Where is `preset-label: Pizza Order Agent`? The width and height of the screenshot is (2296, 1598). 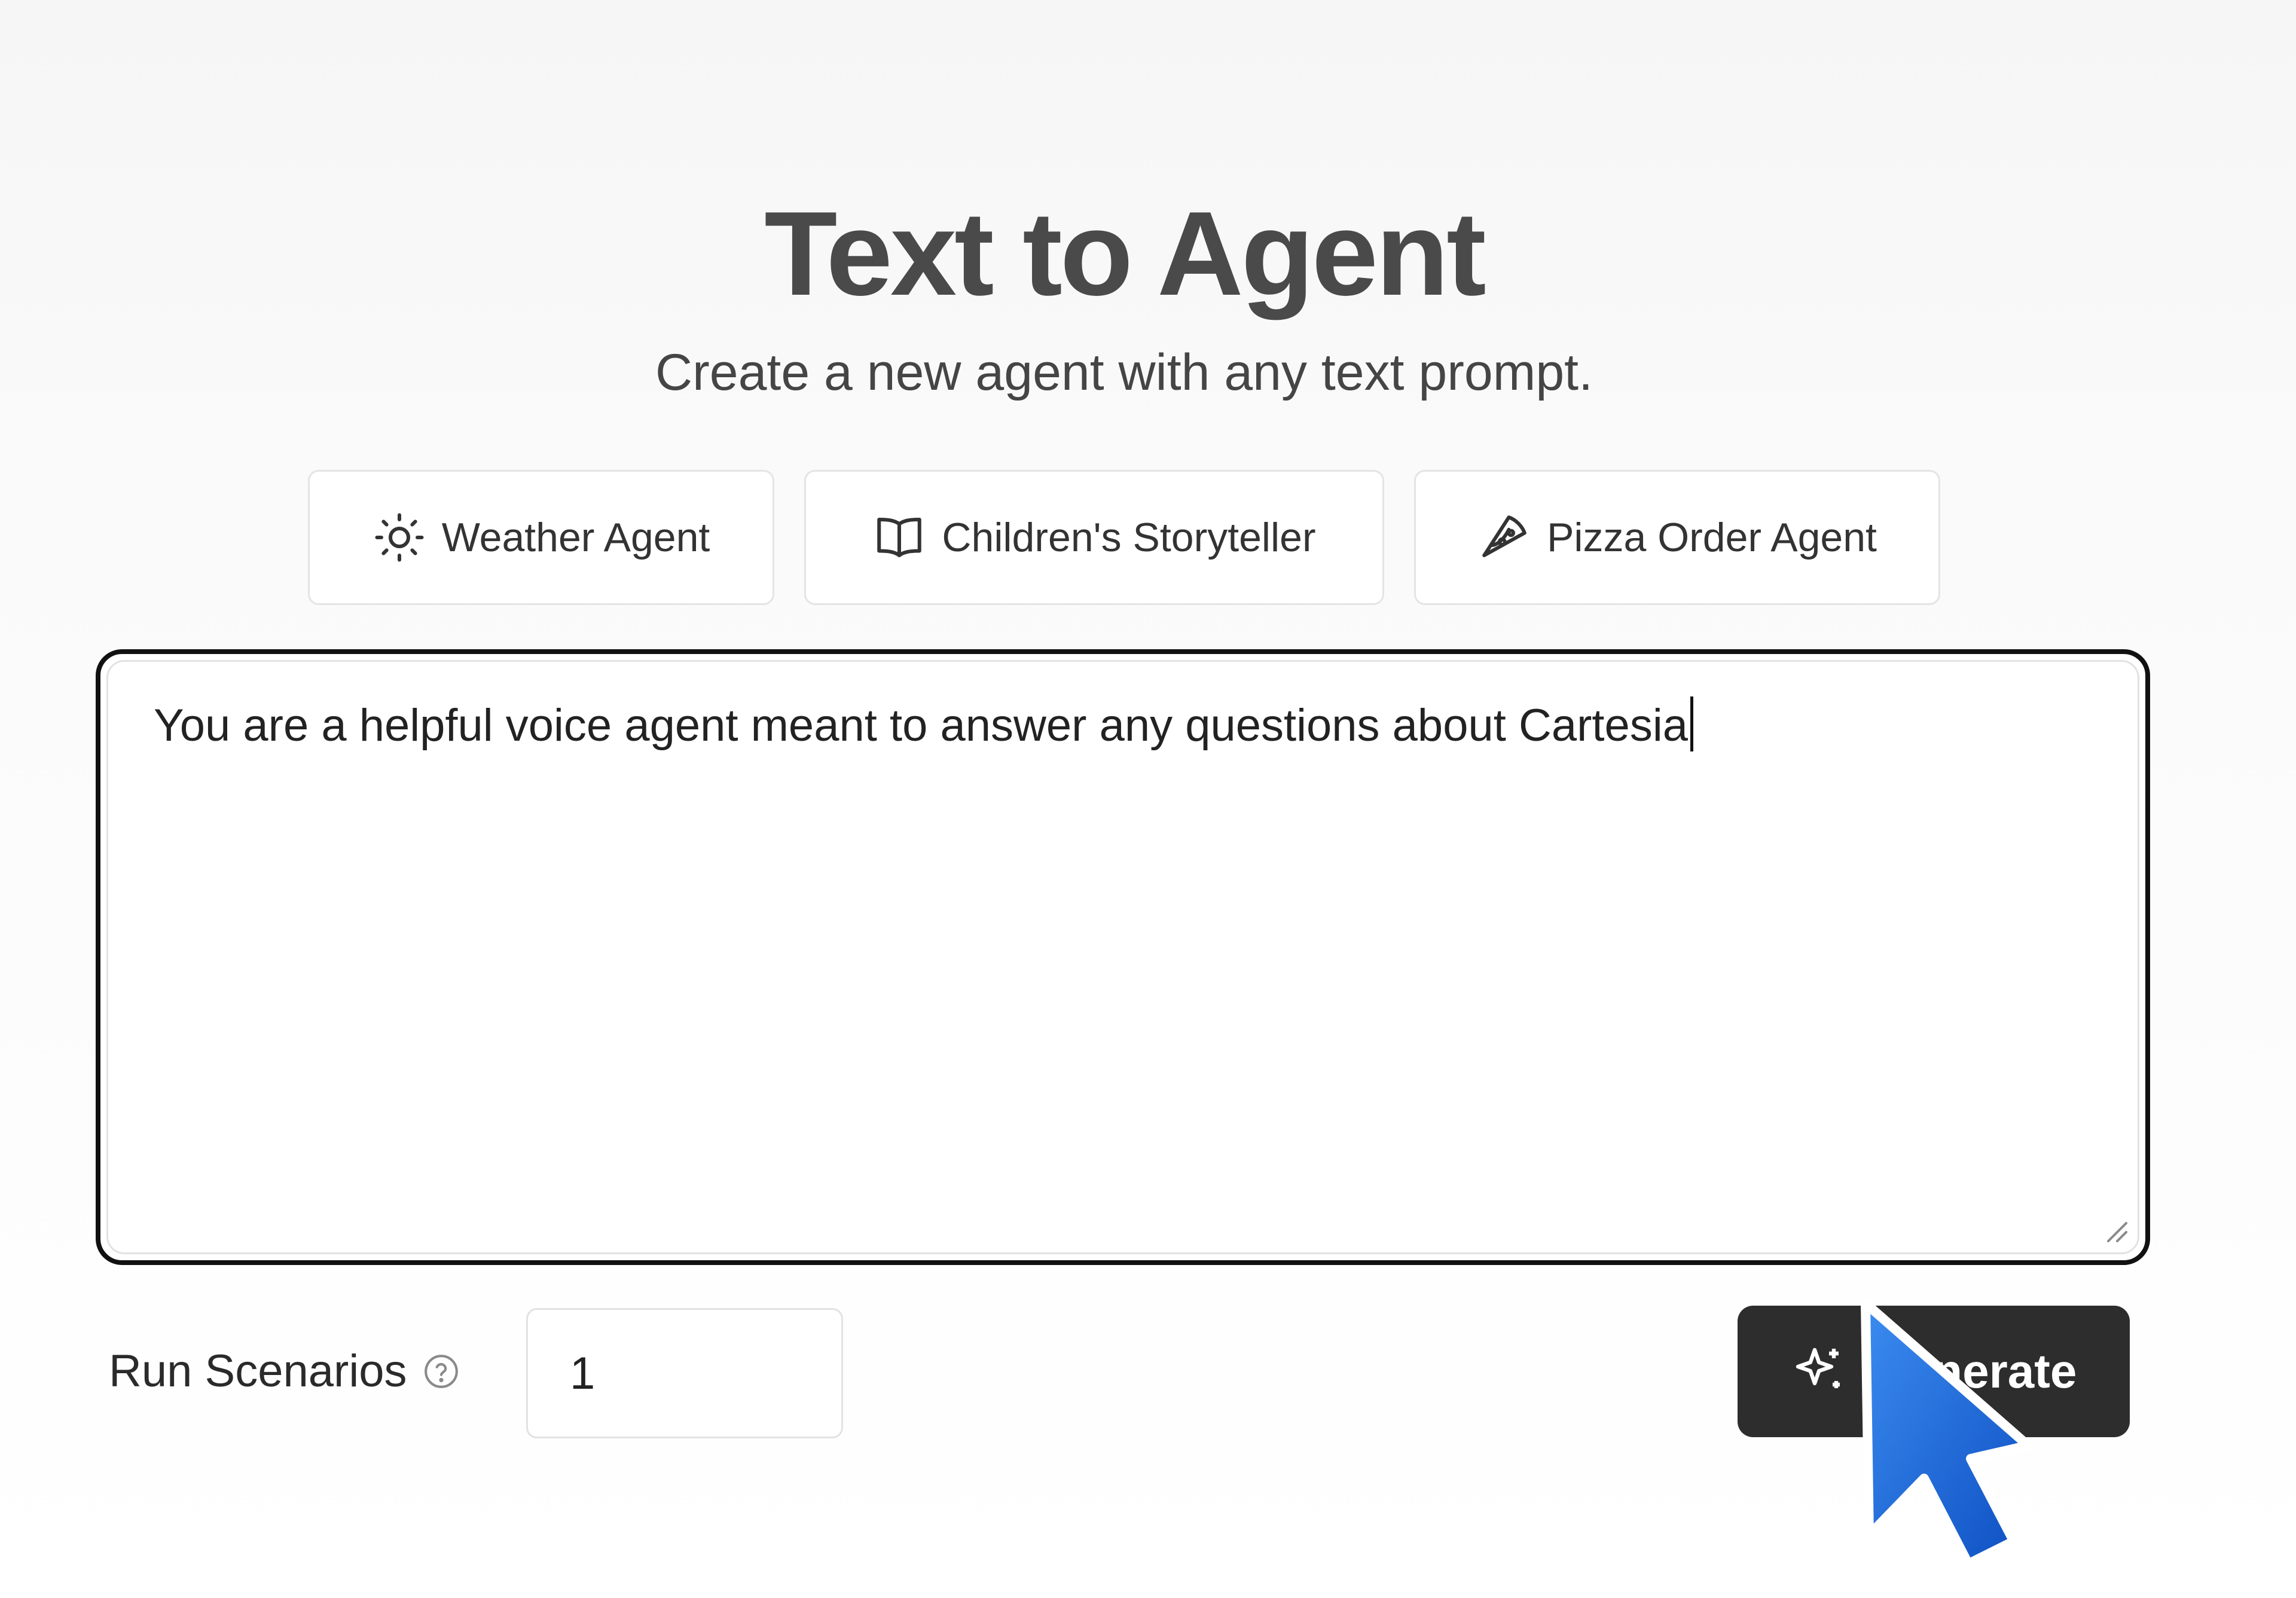
preset-label: Pizza Order Agent is located at coordinates (1712, 537).